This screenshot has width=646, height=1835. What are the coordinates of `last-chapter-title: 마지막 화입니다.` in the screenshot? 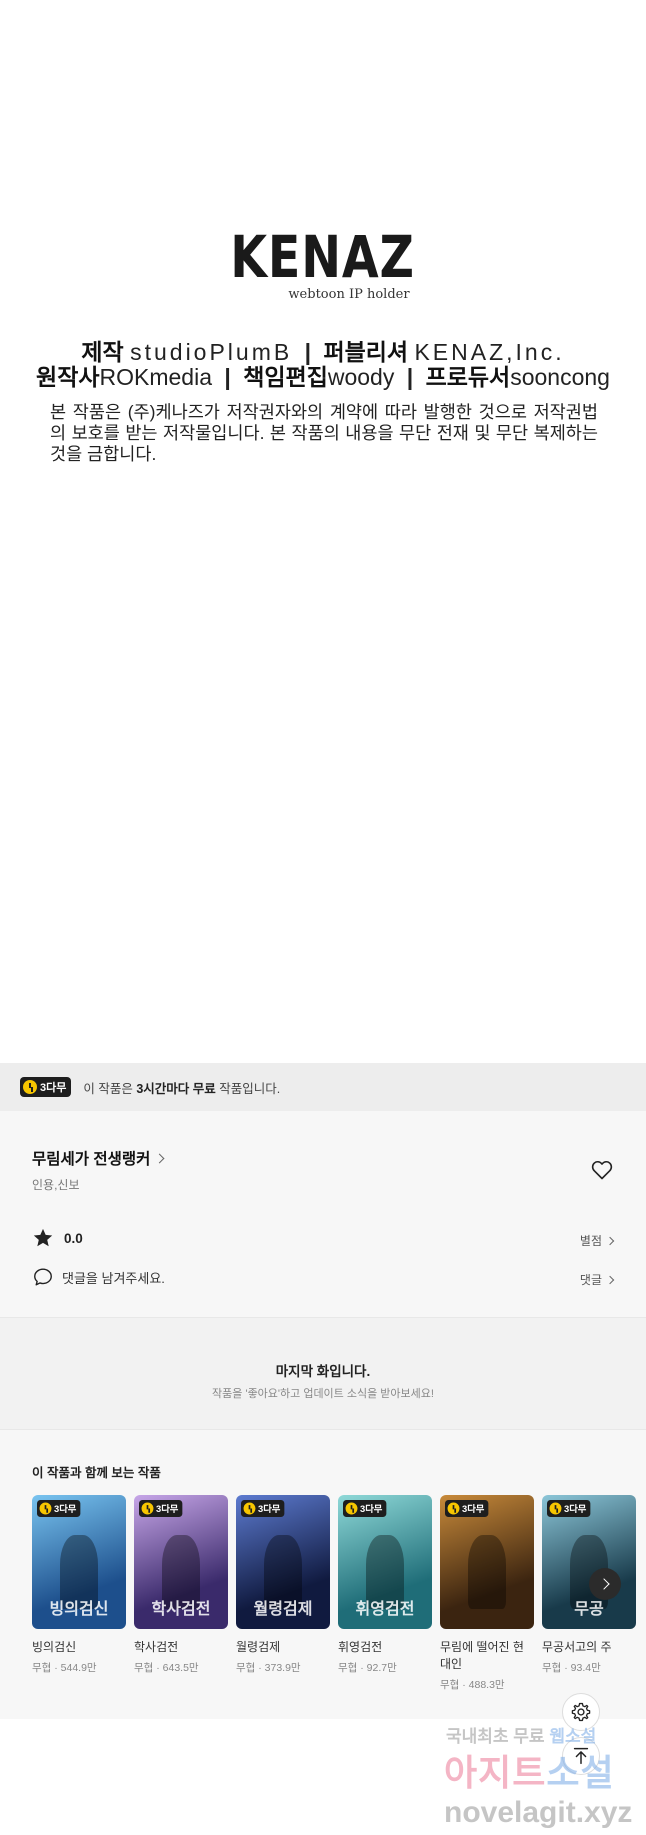 It's located at (323, 1371).